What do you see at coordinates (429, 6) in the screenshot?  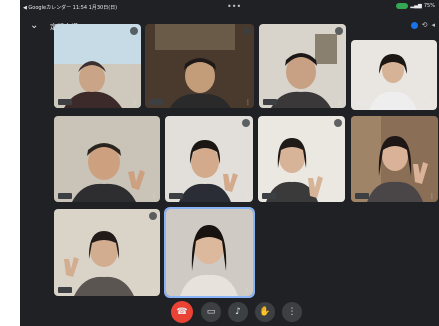 I see `battery-percent: 75%` at bounding box center [429, 6].